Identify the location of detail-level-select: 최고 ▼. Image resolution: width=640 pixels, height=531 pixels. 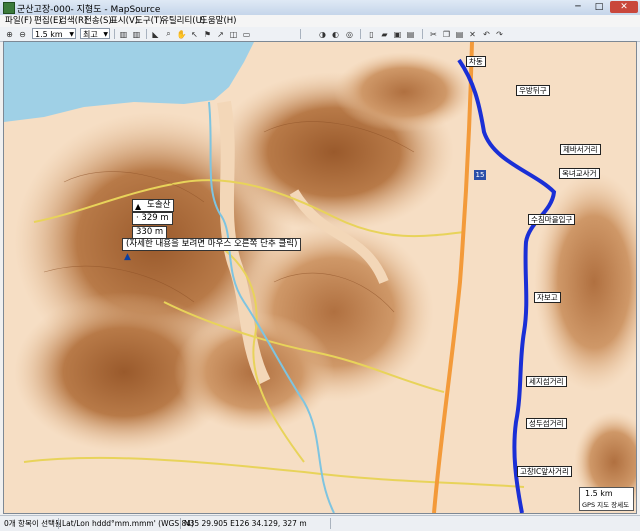
(95, 33).